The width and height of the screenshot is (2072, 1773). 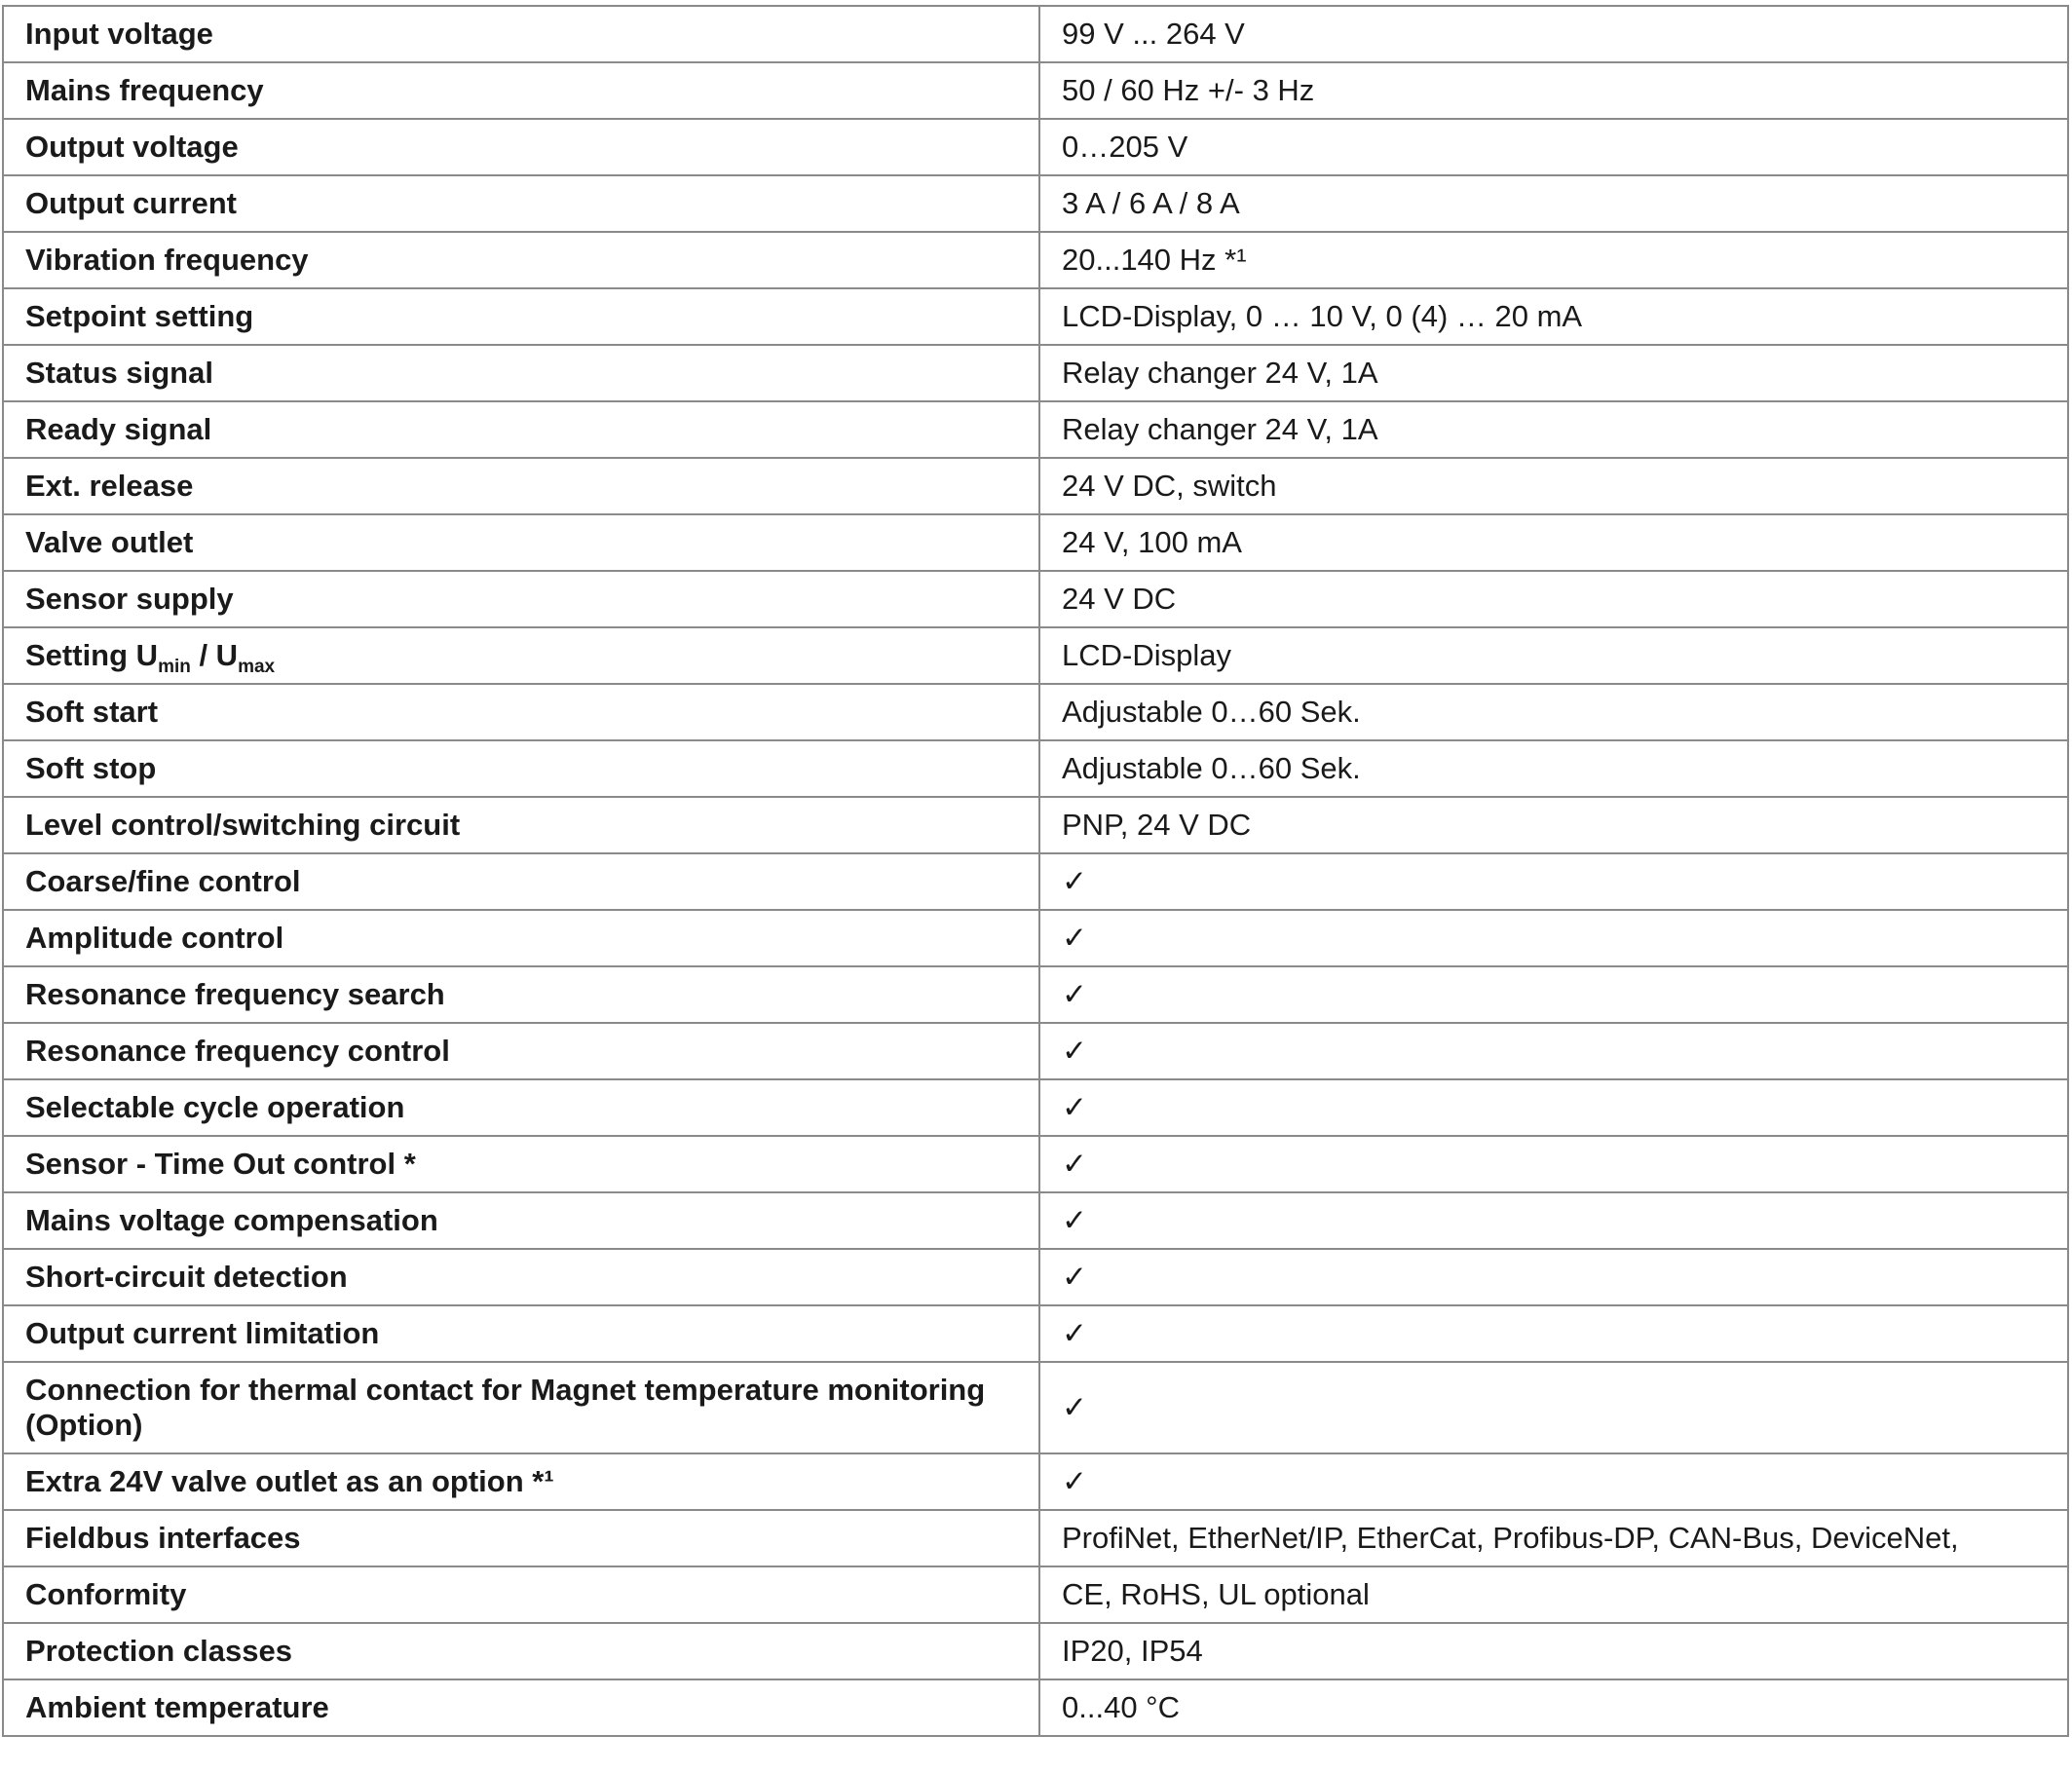 I want to click on row-label: Soft start, so click(x=521, y=712).